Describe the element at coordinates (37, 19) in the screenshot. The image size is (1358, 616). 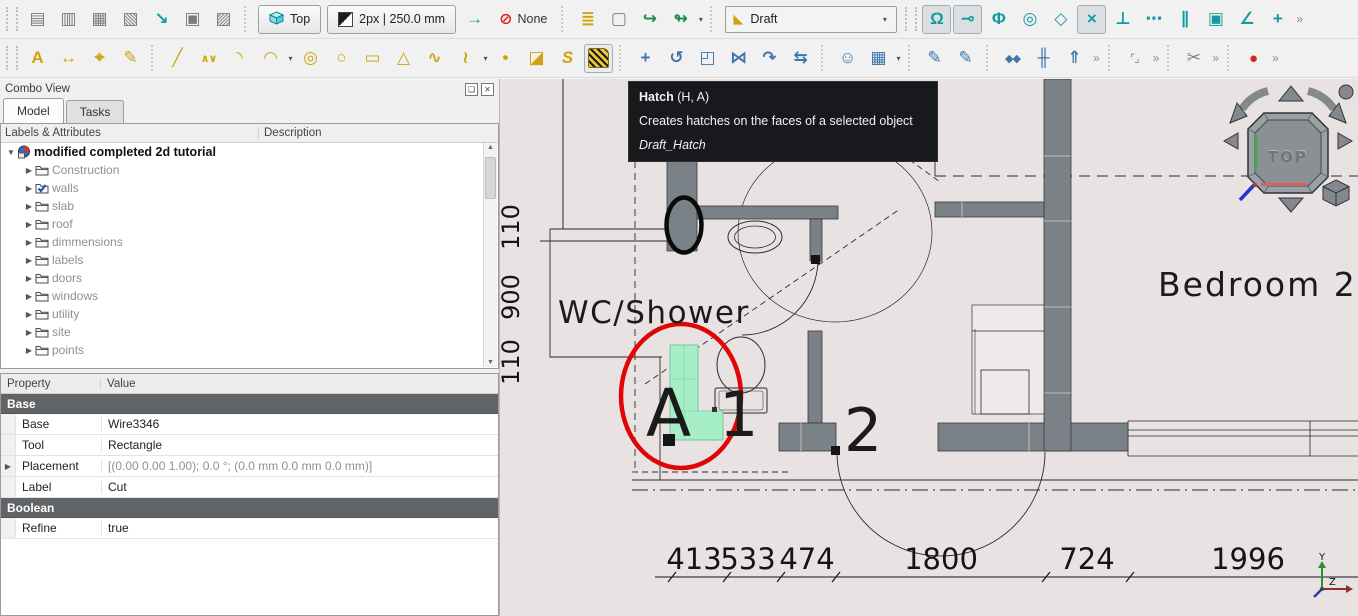
I see `layers-icon: ▤` at that location.